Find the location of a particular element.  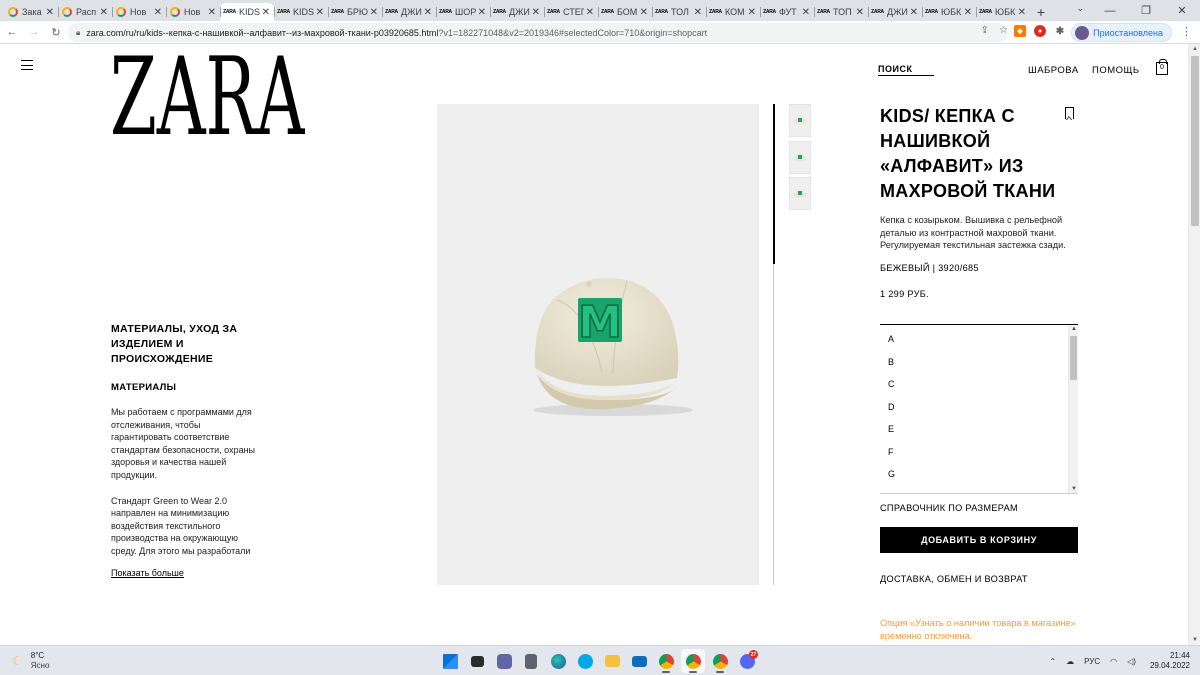

skype-icon is located at coordinates (585, 661).